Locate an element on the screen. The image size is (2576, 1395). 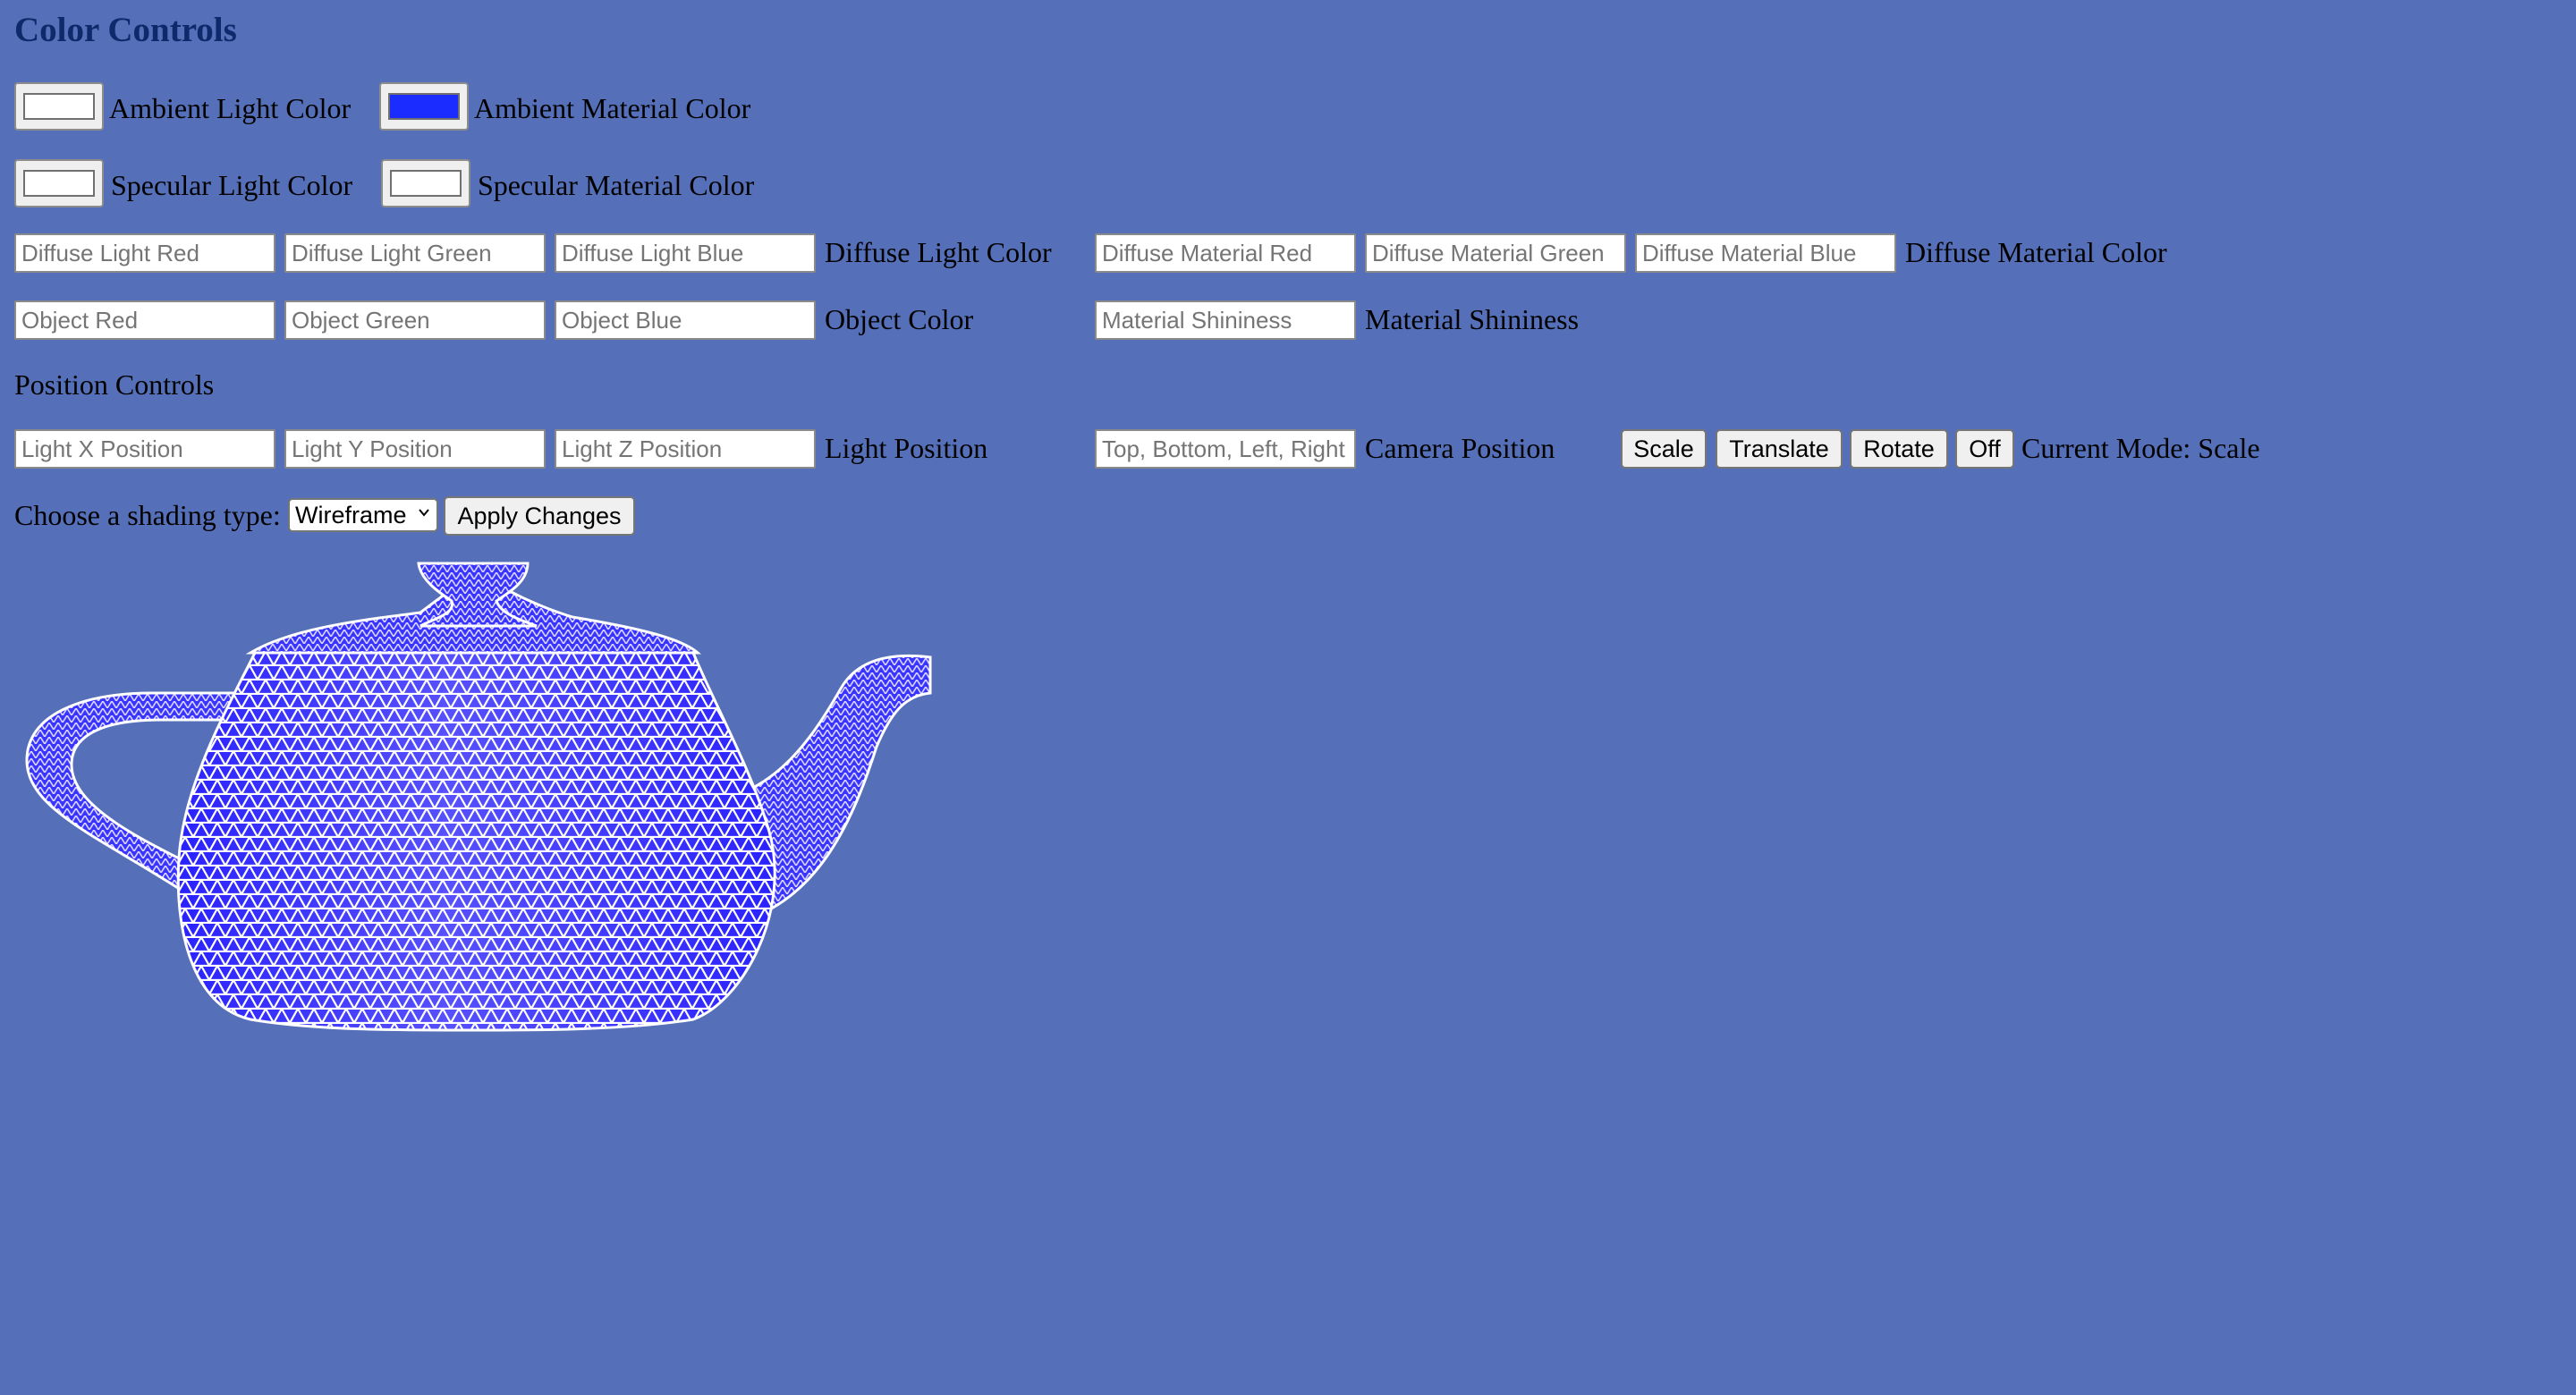
material-shininess-input: Material Shininess is located at coordinates (1225, 320).